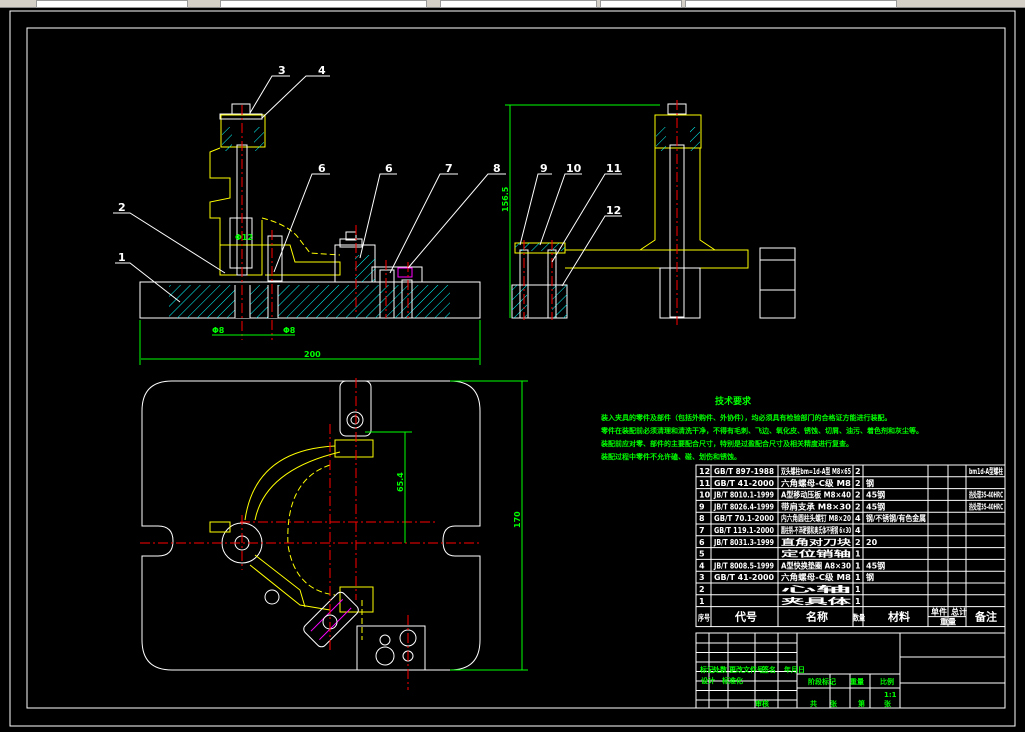  I want to click on bom-cell-code: JB/T 8008.5-1999, so click(743, 565).